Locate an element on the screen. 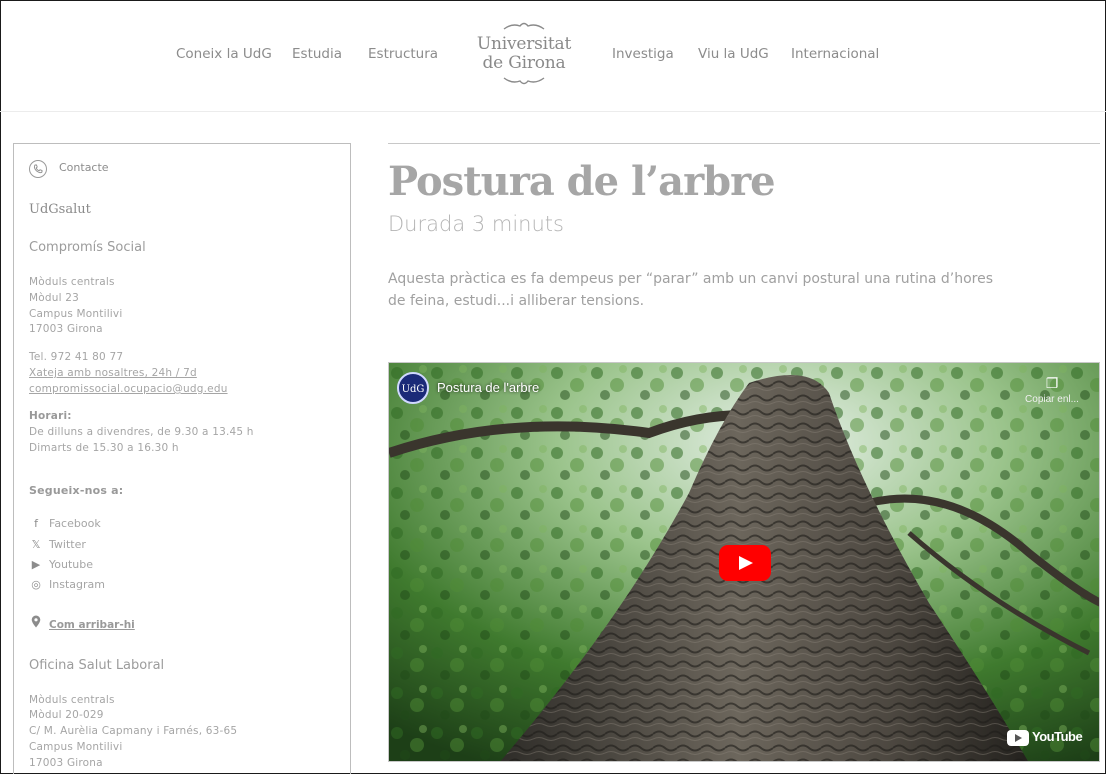 The image size is (1106, 774). phone-number: Tel. 972 41 80 77 is located at coordinates (76, 357).